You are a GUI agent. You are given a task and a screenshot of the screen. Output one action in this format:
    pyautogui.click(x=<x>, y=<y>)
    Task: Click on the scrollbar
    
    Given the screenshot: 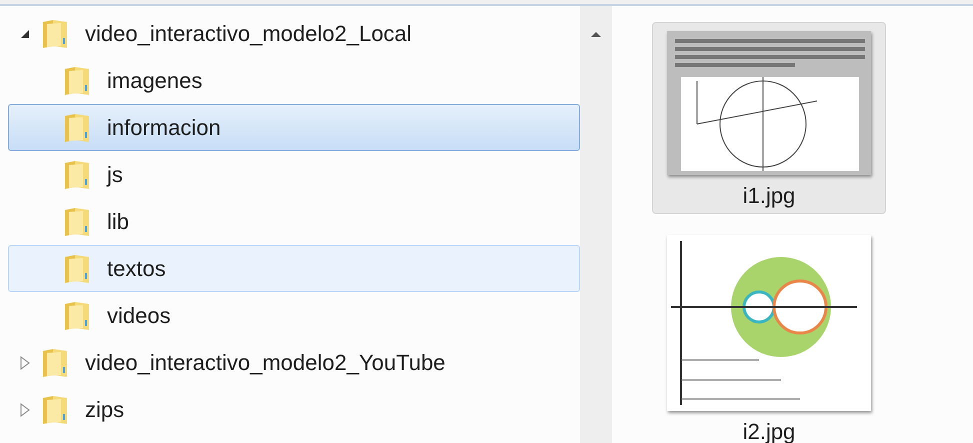 What is the action you would take?
    pyautogui.click(x=596, y=224)
    